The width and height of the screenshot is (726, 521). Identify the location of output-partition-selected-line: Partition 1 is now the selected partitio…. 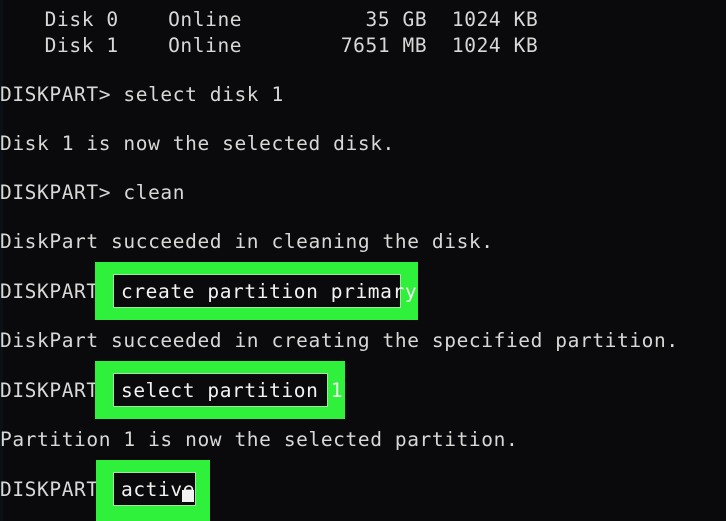
(259, 439).